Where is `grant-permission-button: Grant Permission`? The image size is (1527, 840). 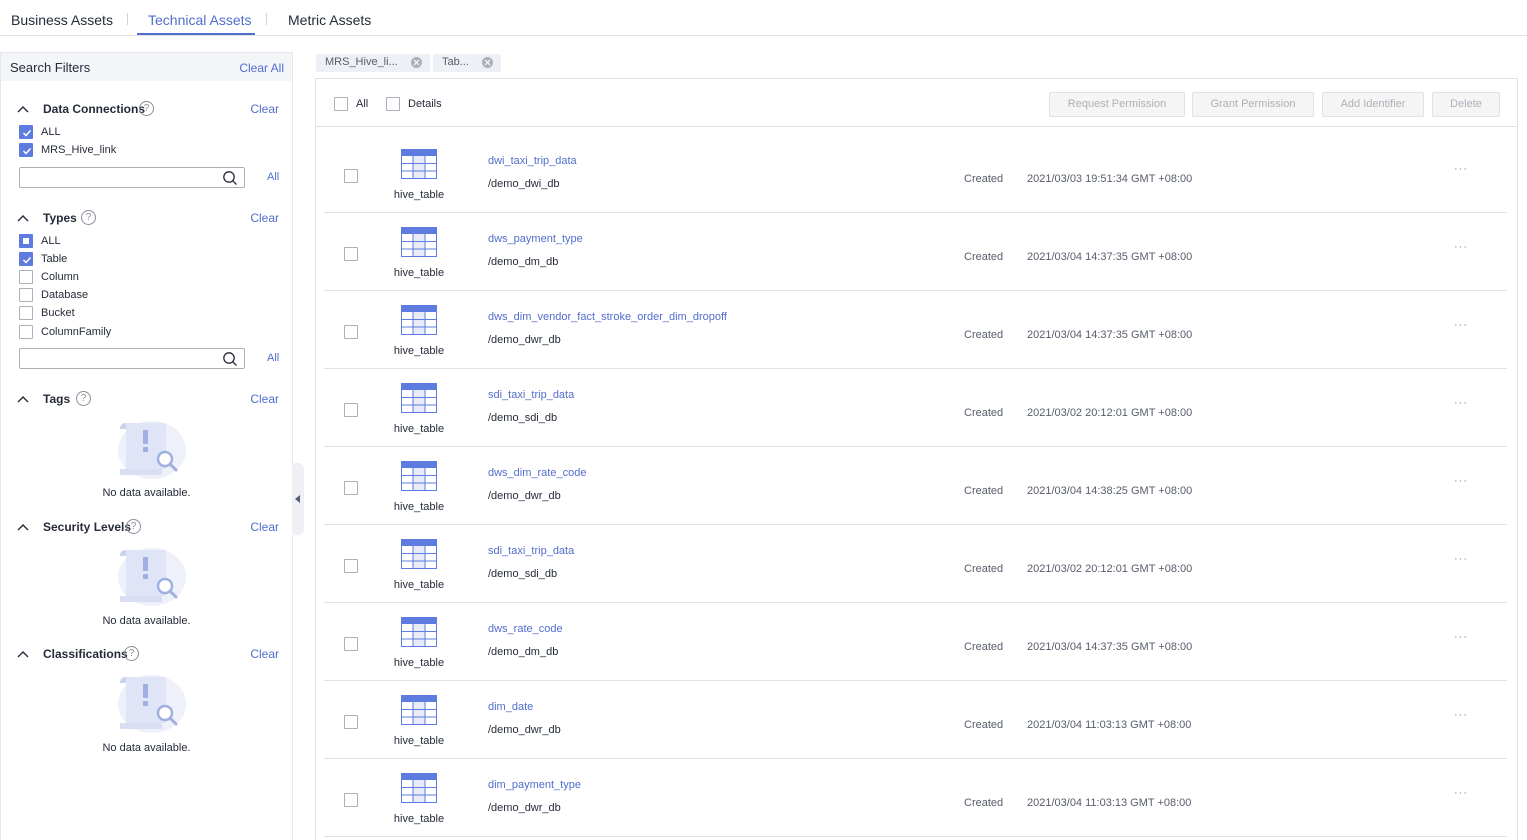
grant-permission-button: Grant Permission is located at coordinates (1253, 104).